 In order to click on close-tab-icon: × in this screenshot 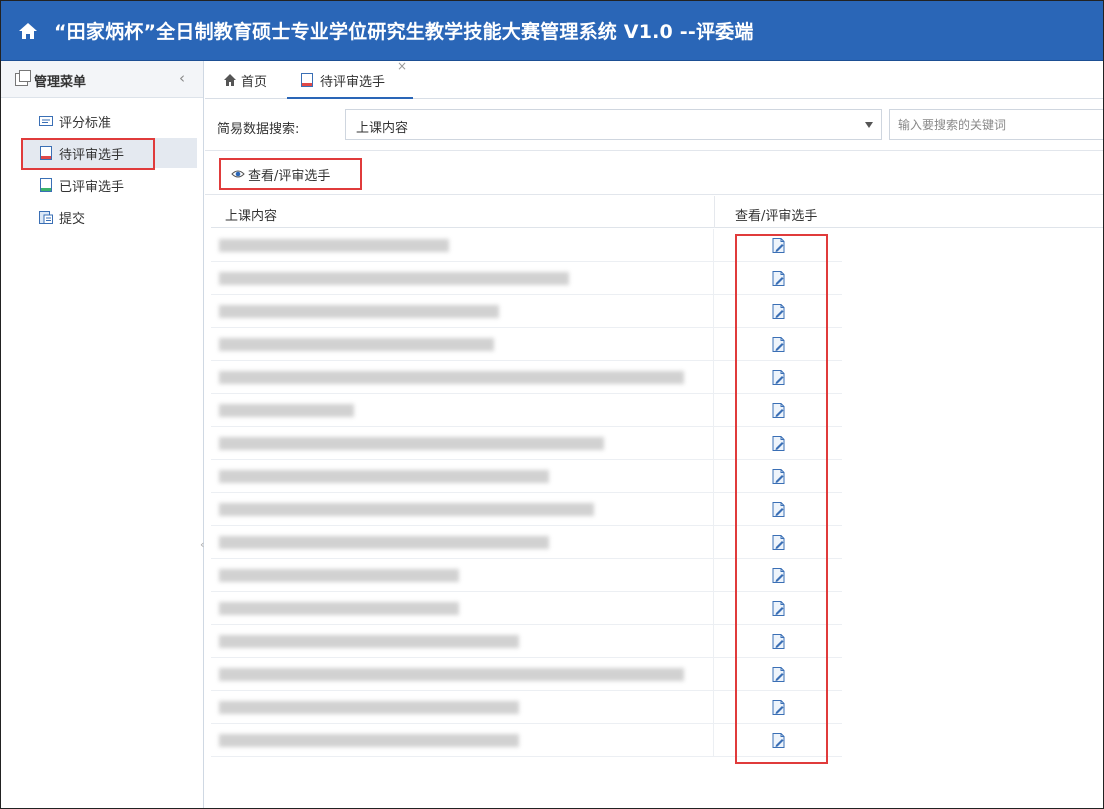, I will do `click(402, 66)`.